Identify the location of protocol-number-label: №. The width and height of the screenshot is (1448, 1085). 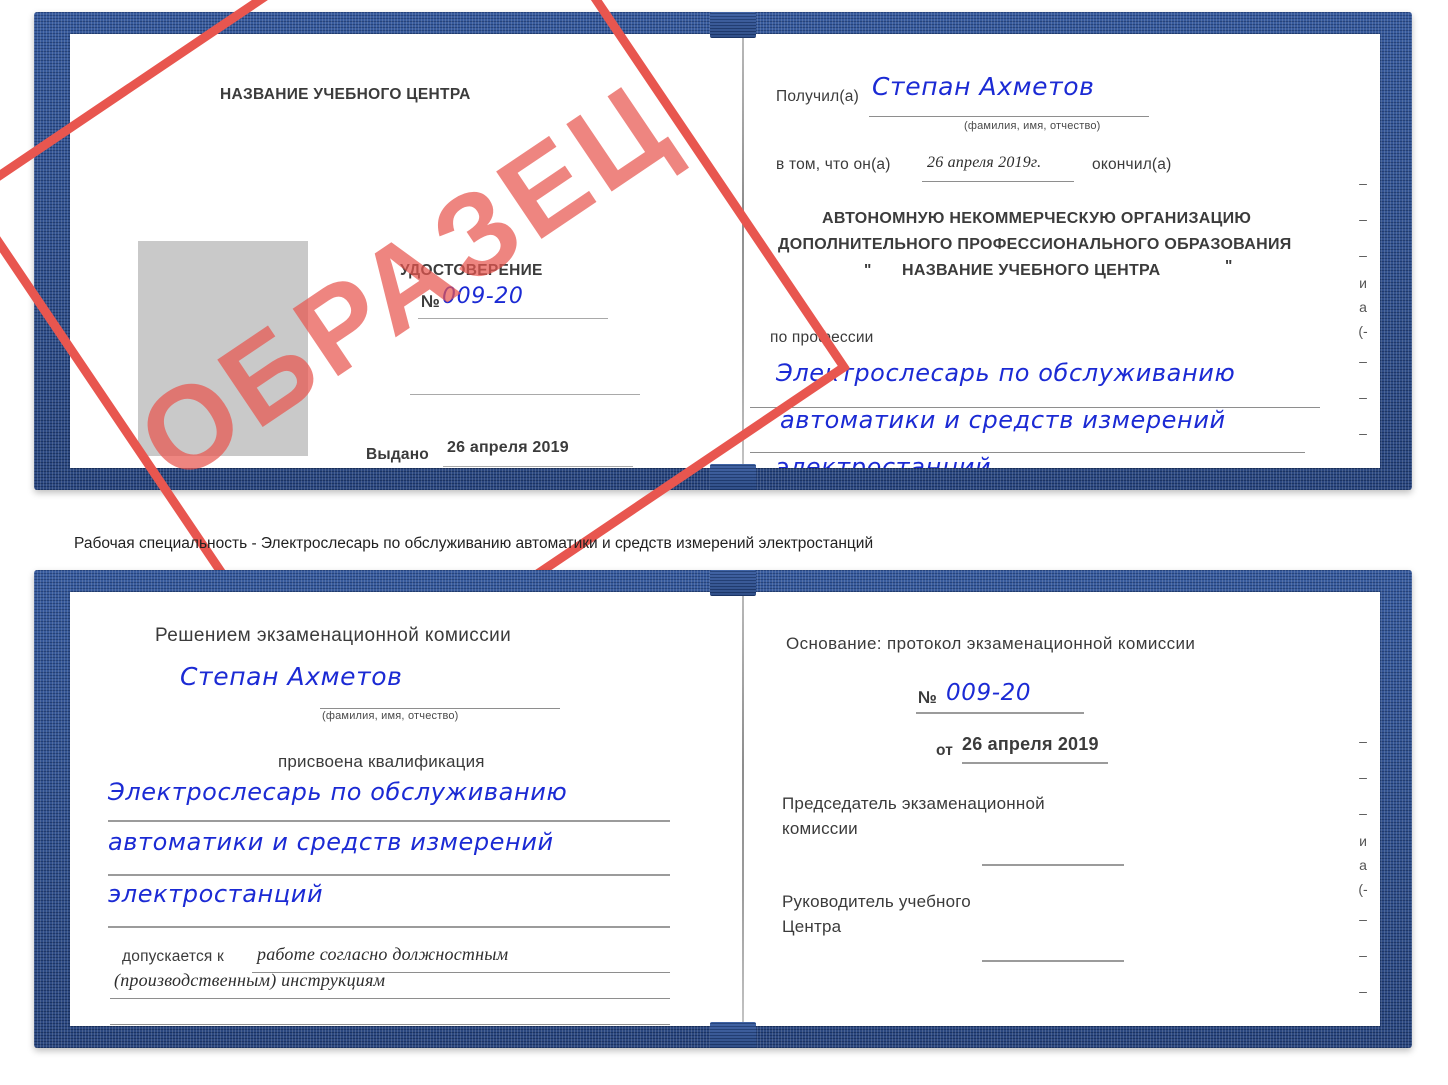
(928, 697).